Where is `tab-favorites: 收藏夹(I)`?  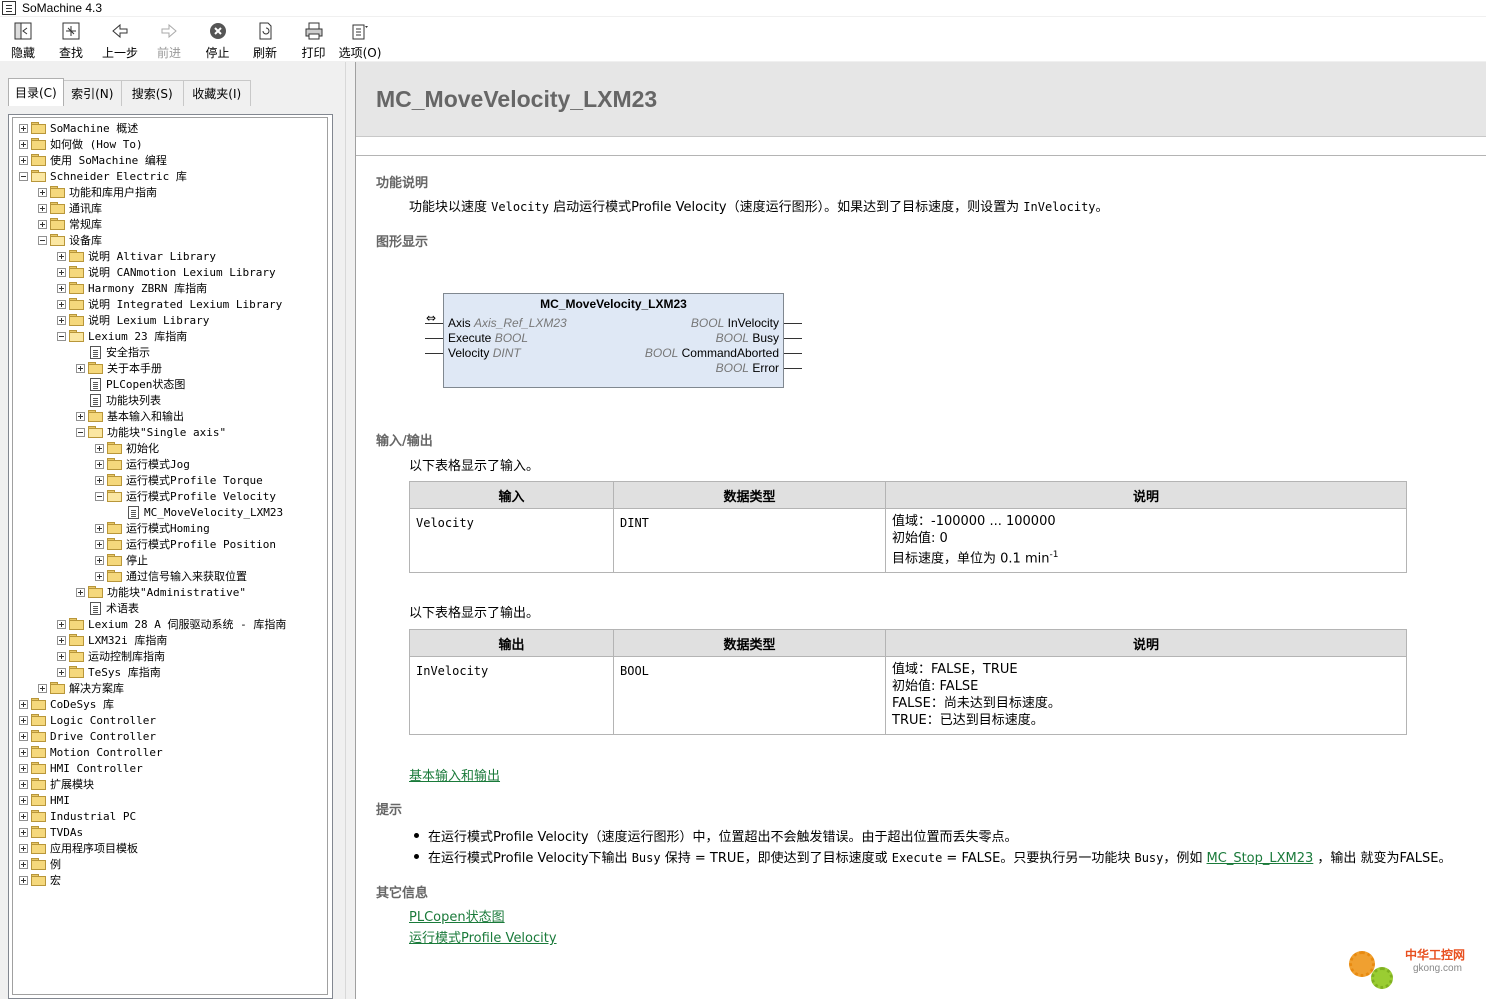
tab-favorites: 收藏夹(I) is located at coordinates (216, 93).